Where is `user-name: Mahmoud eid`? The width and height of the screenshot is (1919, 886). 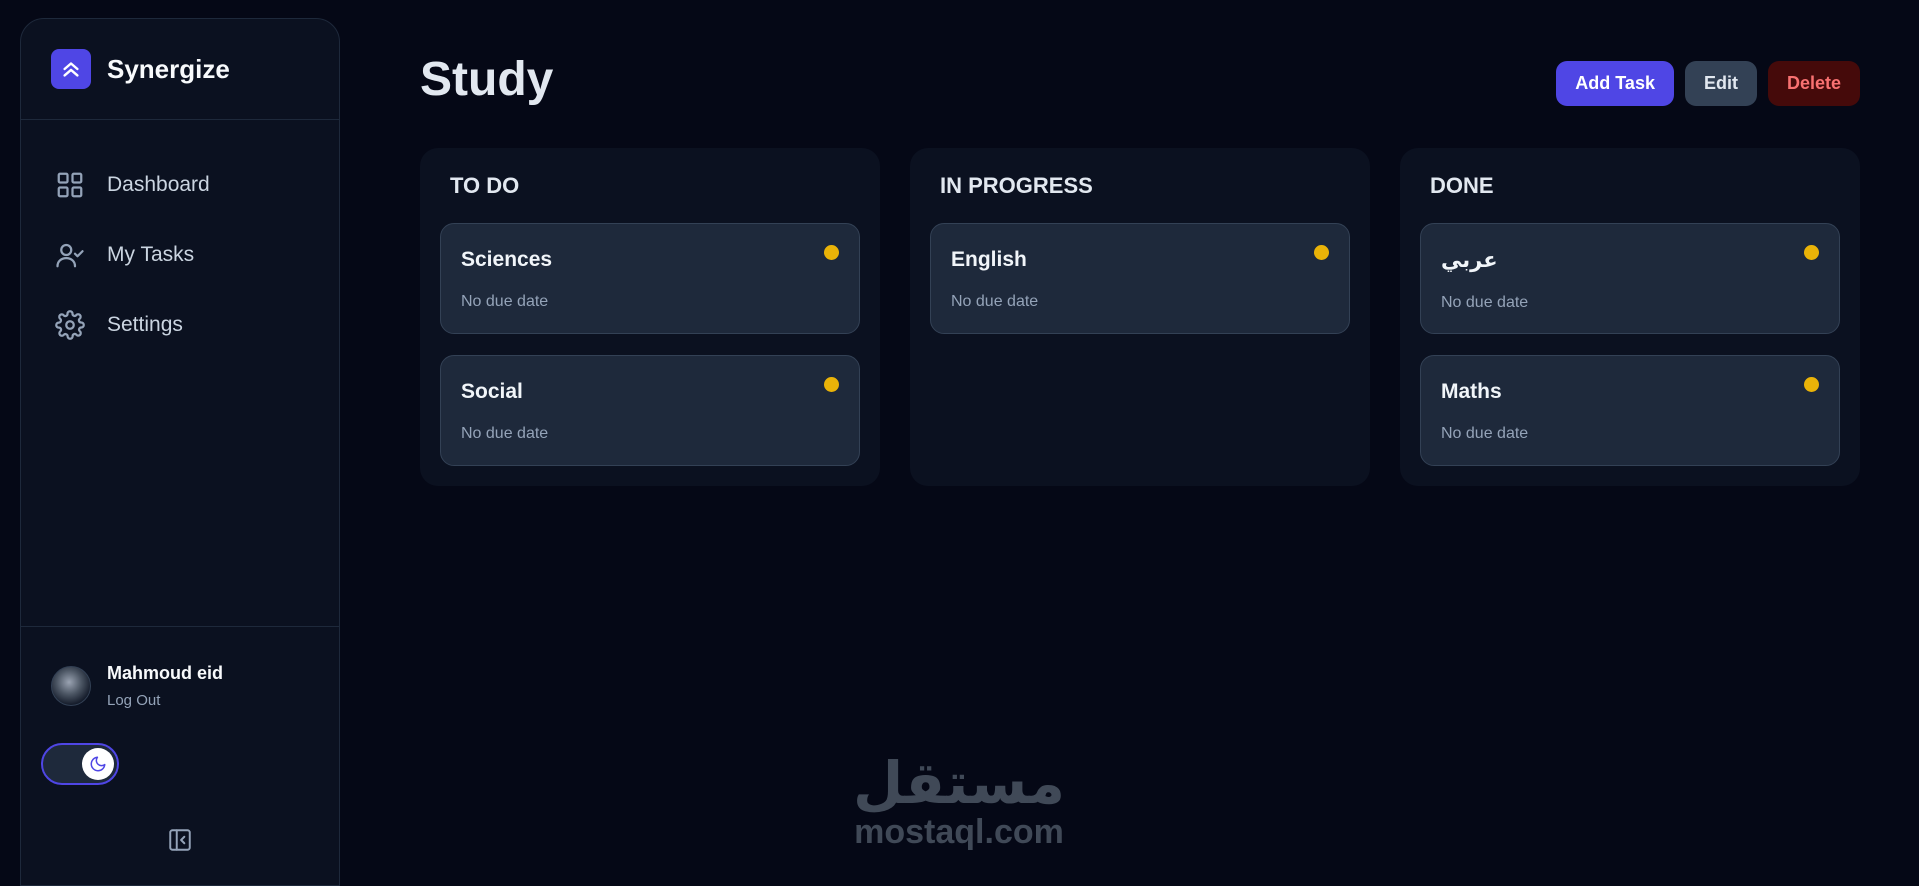
user-name: Mahmoud eid is located at coordinates (165, 673).